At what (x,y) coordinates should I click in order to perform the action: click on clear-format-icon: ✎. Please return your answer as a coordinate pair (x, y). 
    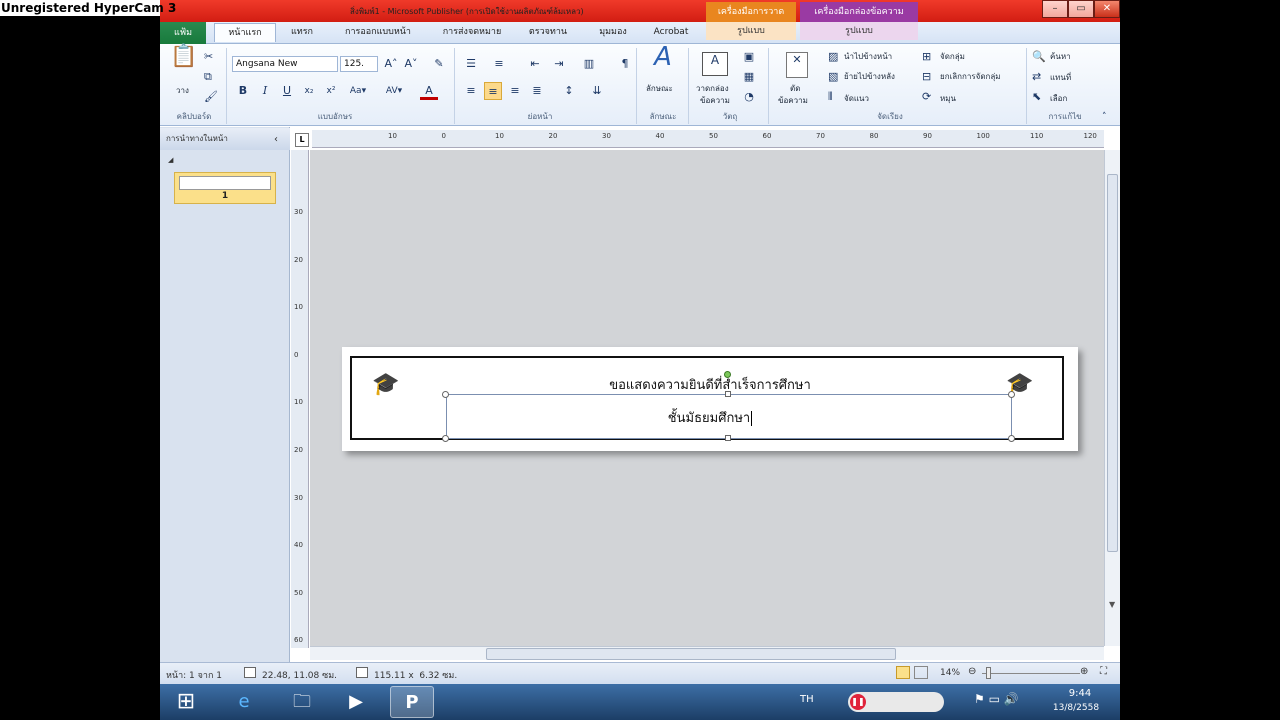
    Looking at the image, I should click on (439, 64).